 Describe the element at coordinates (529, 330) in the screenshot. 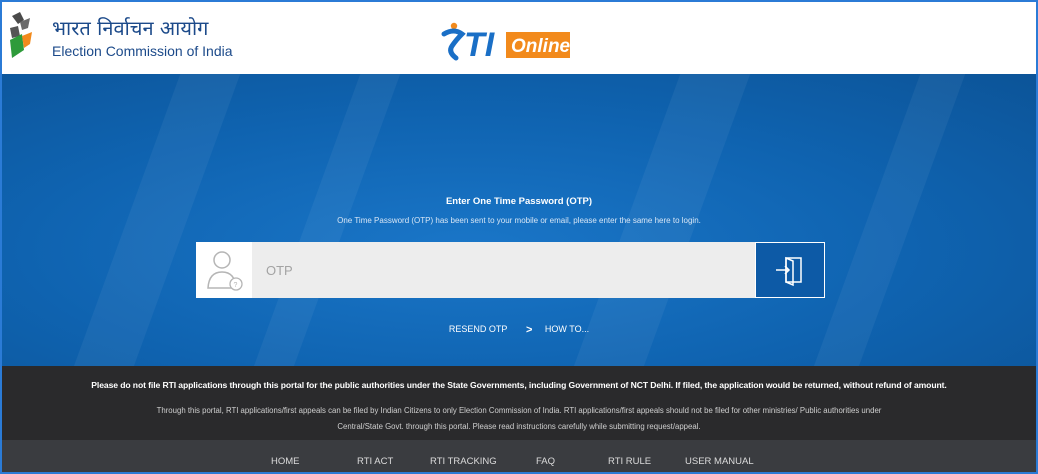

I see `chevron-right-icon: >` at that location.